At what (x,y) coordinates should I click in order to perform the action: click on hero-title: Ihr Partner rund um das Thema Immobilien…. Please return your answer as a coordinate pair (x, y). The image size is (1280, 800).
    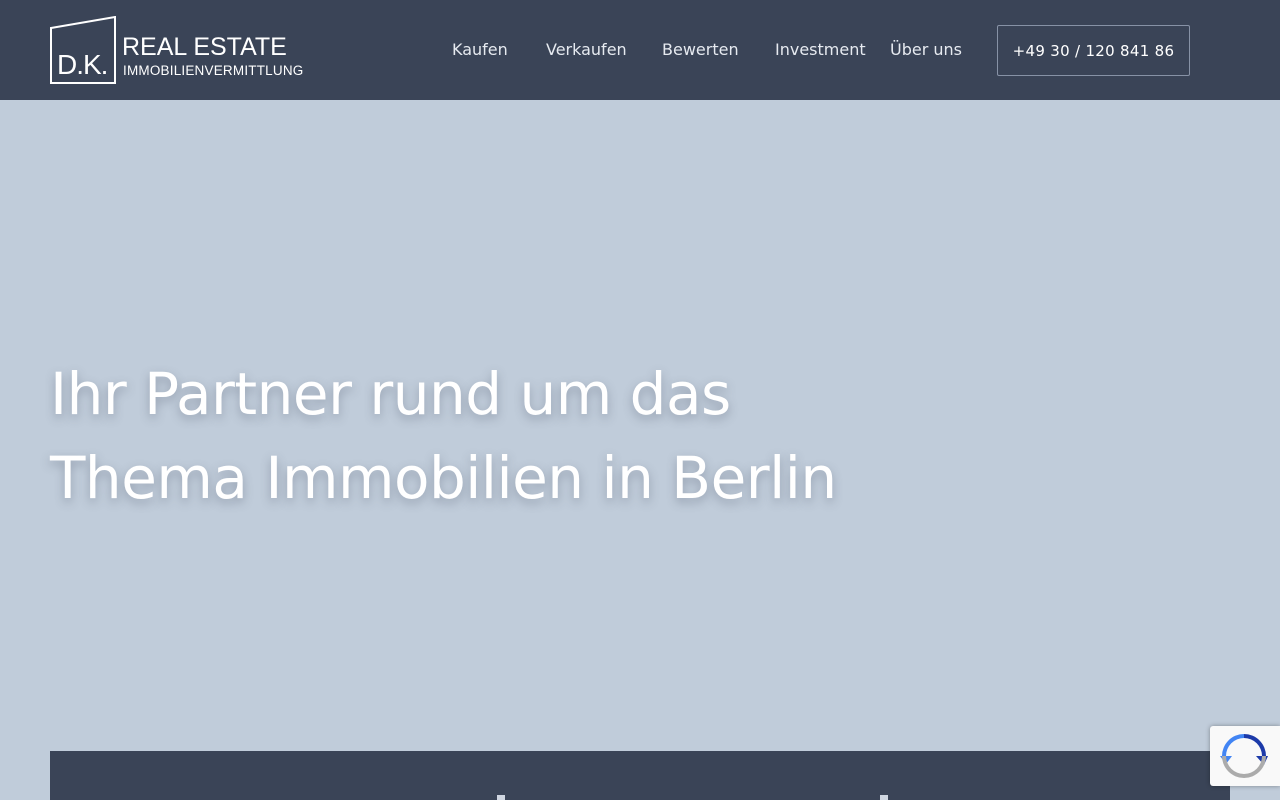
    Looking at the image, I should click on (490, 436).